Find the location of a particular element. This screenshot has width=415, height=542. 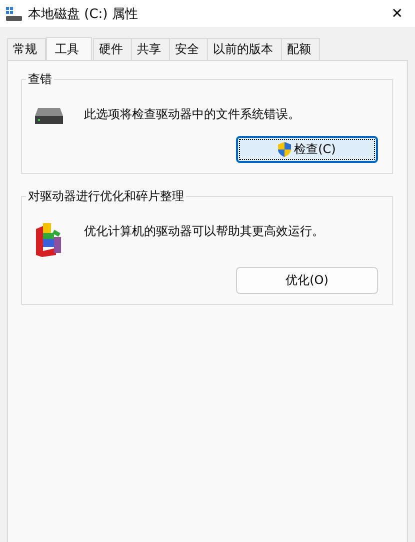

shield-icon is located at coordinates (285, 149).